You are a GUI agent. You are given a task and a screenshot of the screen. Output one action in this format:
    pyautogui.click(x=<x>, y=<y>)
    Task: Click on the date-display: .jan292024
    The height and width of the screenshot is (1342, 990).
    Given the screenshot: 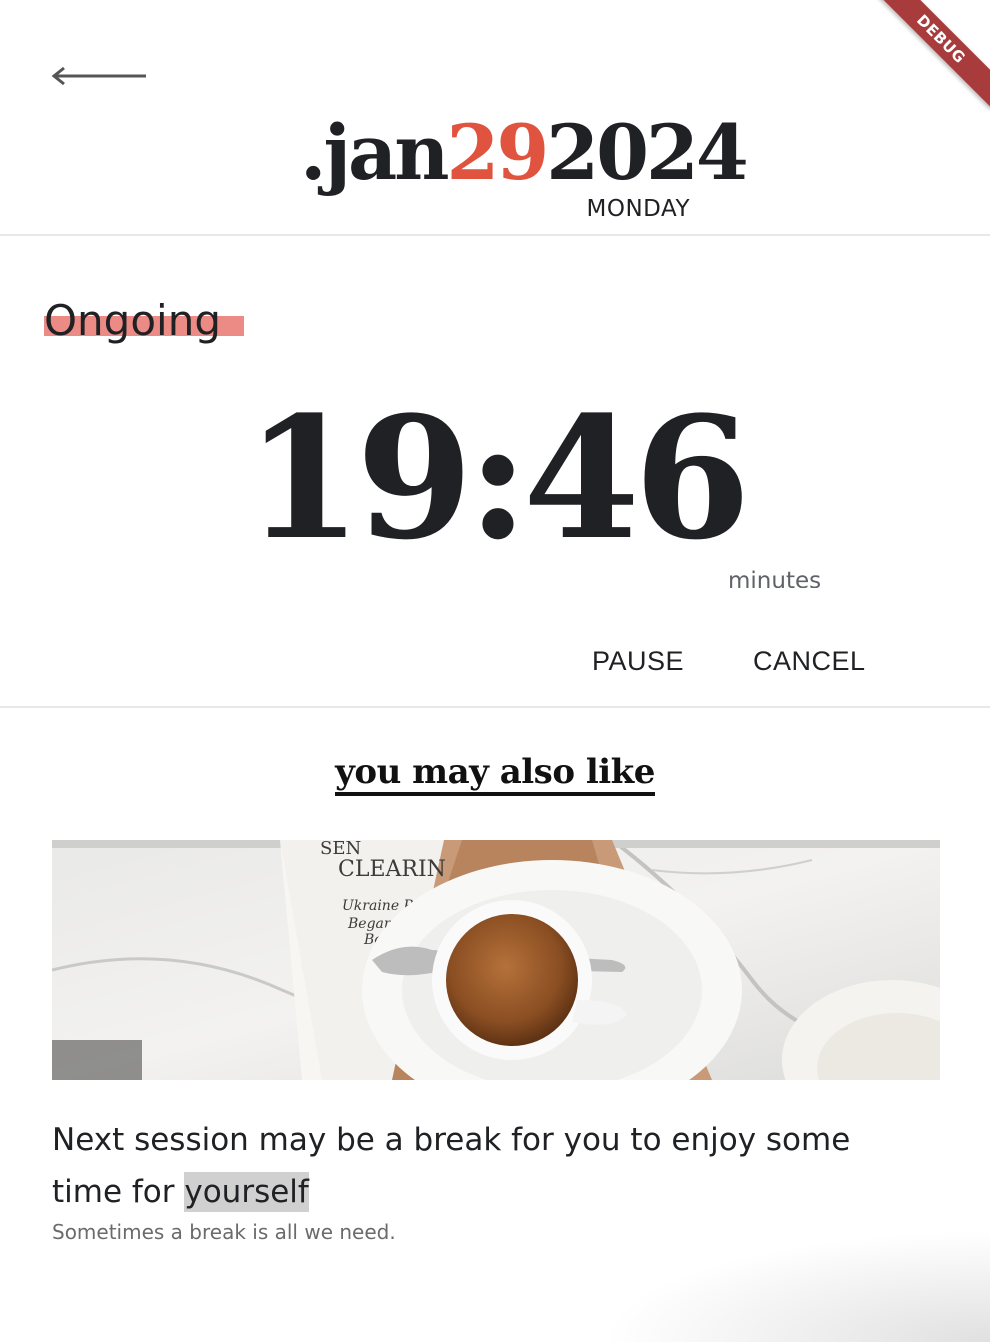 What is the action you would take?
    pyautogui.click(x=524, y=153)
    